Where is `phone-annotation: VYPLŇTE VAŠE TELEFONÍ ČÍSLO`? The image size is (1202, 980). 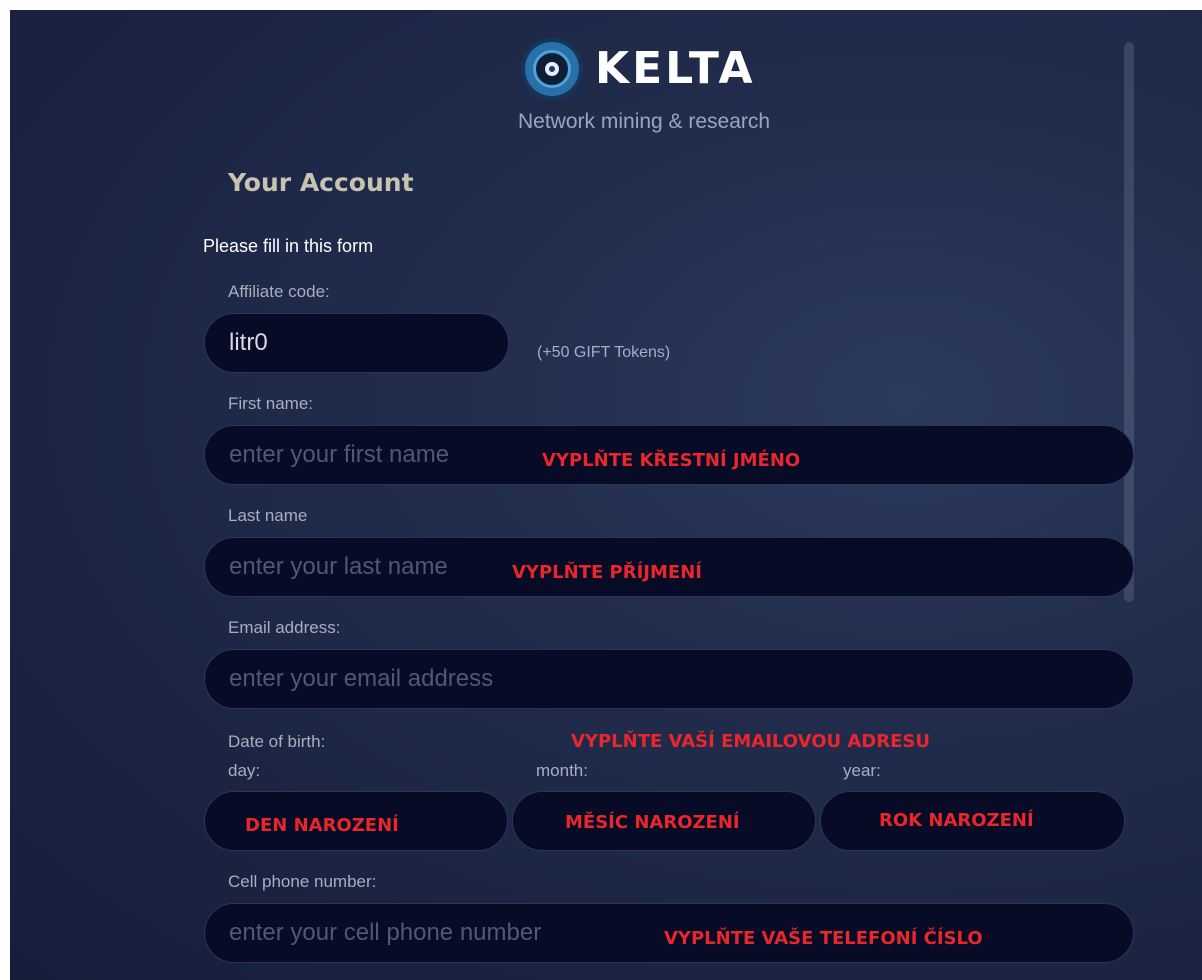 phone-annotation: VYPLŇTE VAŠE TELEFONÍ ČÍSLO is located at coordinates (823, 938).